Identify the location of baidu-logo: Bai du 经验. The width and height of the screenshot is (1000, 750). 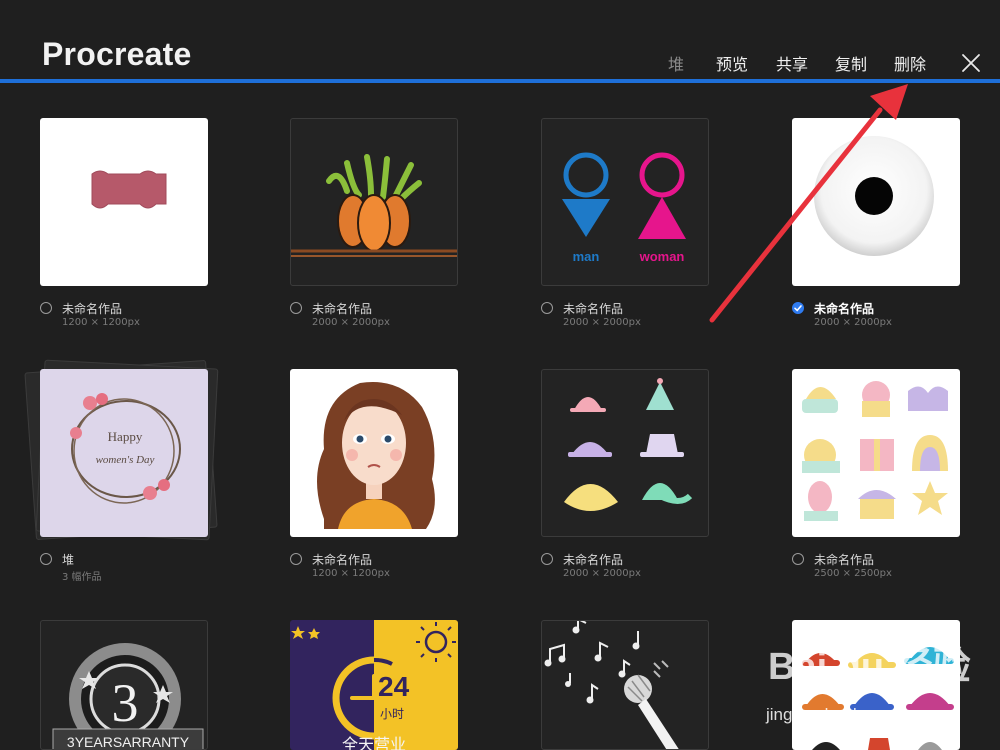
(869, 667).